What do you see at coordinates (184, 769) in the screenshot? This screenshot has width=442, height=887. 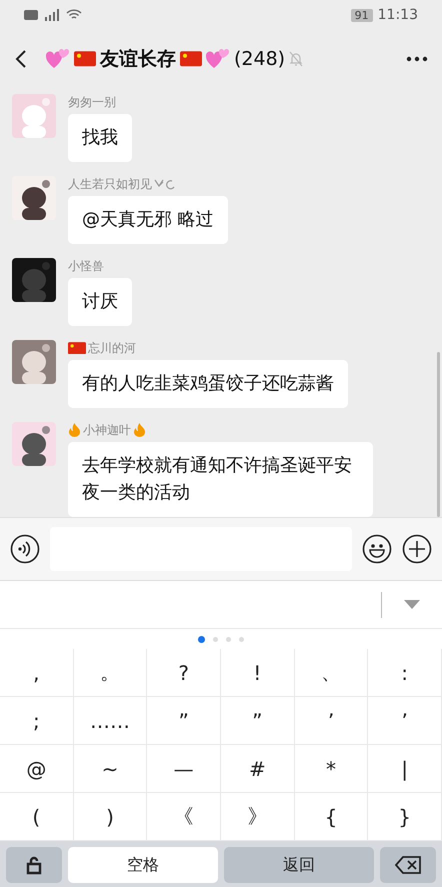 I see `symbol-key: —` at bounding box center [184, 769].